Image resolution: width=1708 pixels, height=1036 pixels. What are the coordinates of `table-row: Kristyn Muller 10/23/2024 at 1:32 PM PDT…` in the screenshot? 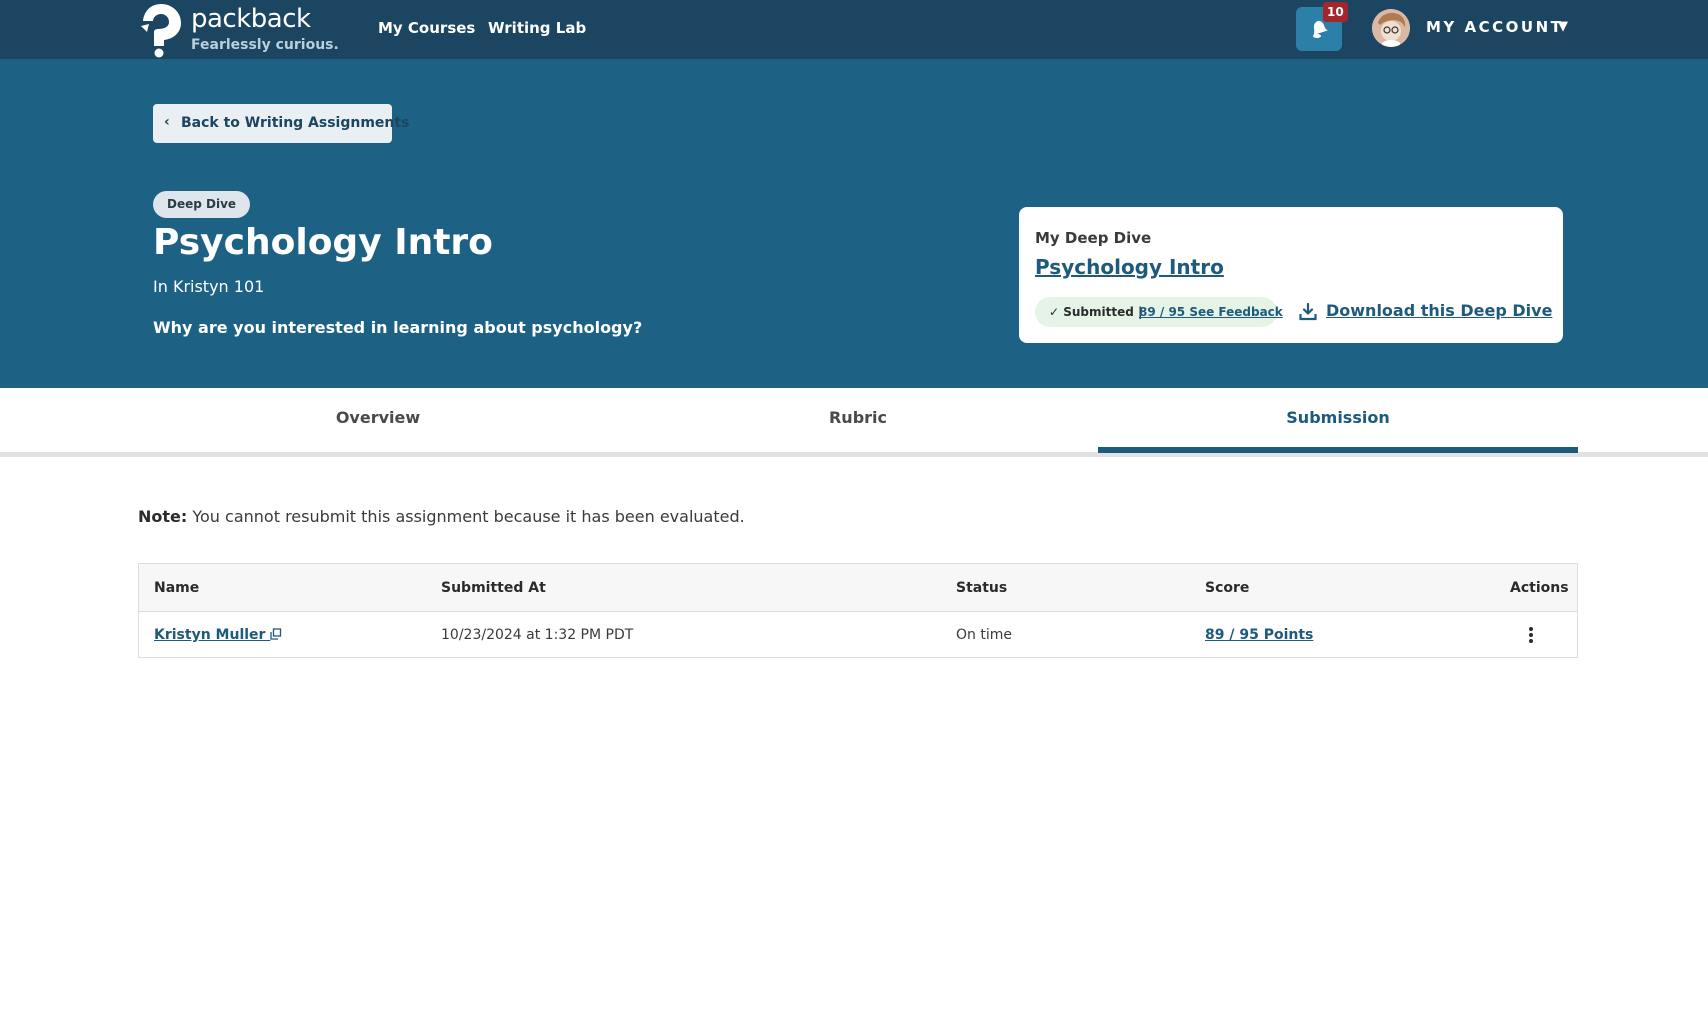 It's located at (858, 634).